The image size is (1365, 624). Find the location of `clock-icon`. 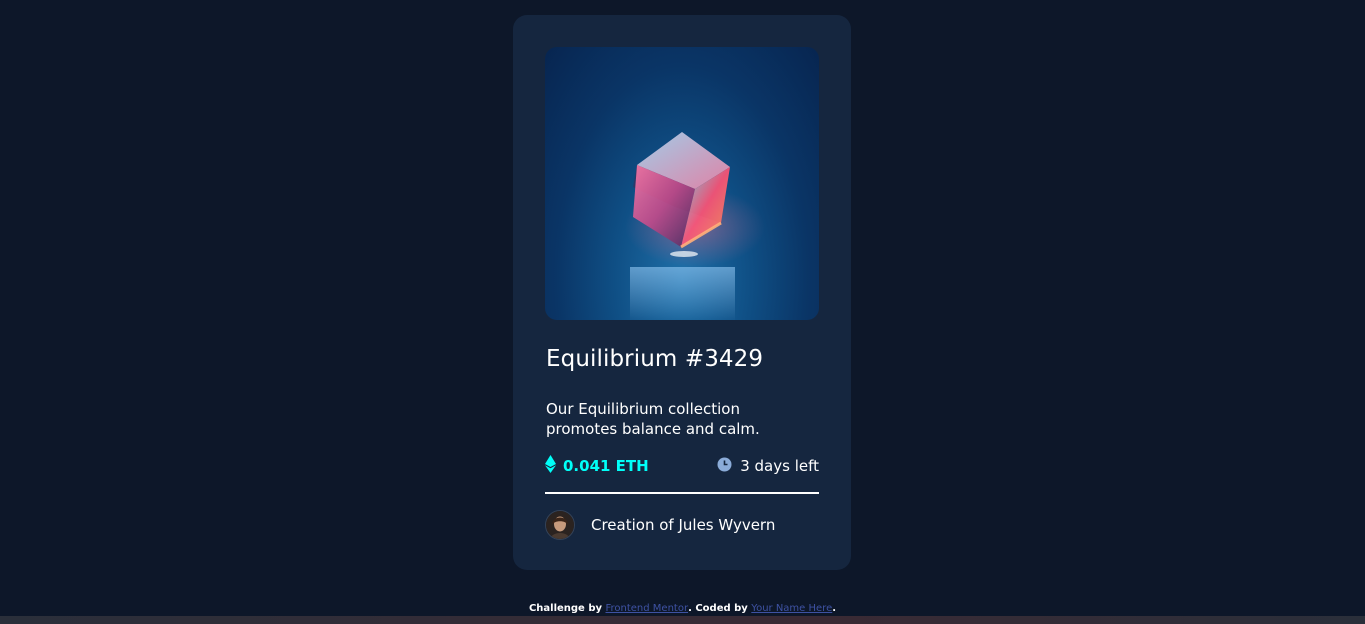

clock-icon is located at coordinates (724, 466).